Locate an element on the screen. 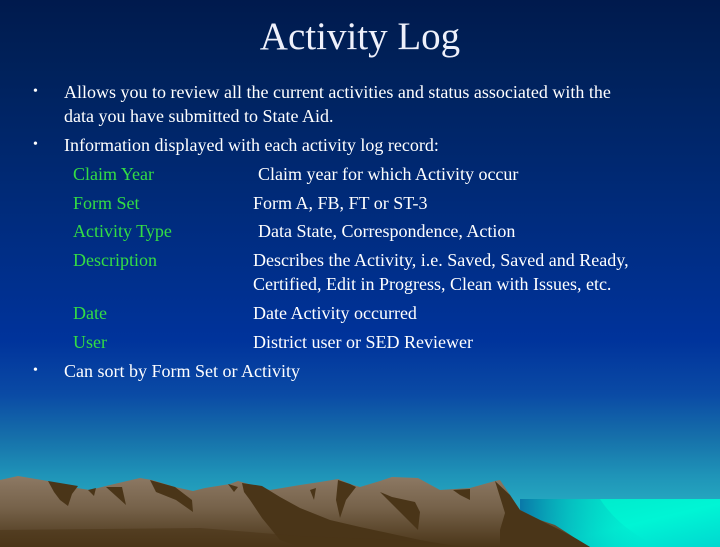  field-label-user: User is located at coordinates (90, 342).